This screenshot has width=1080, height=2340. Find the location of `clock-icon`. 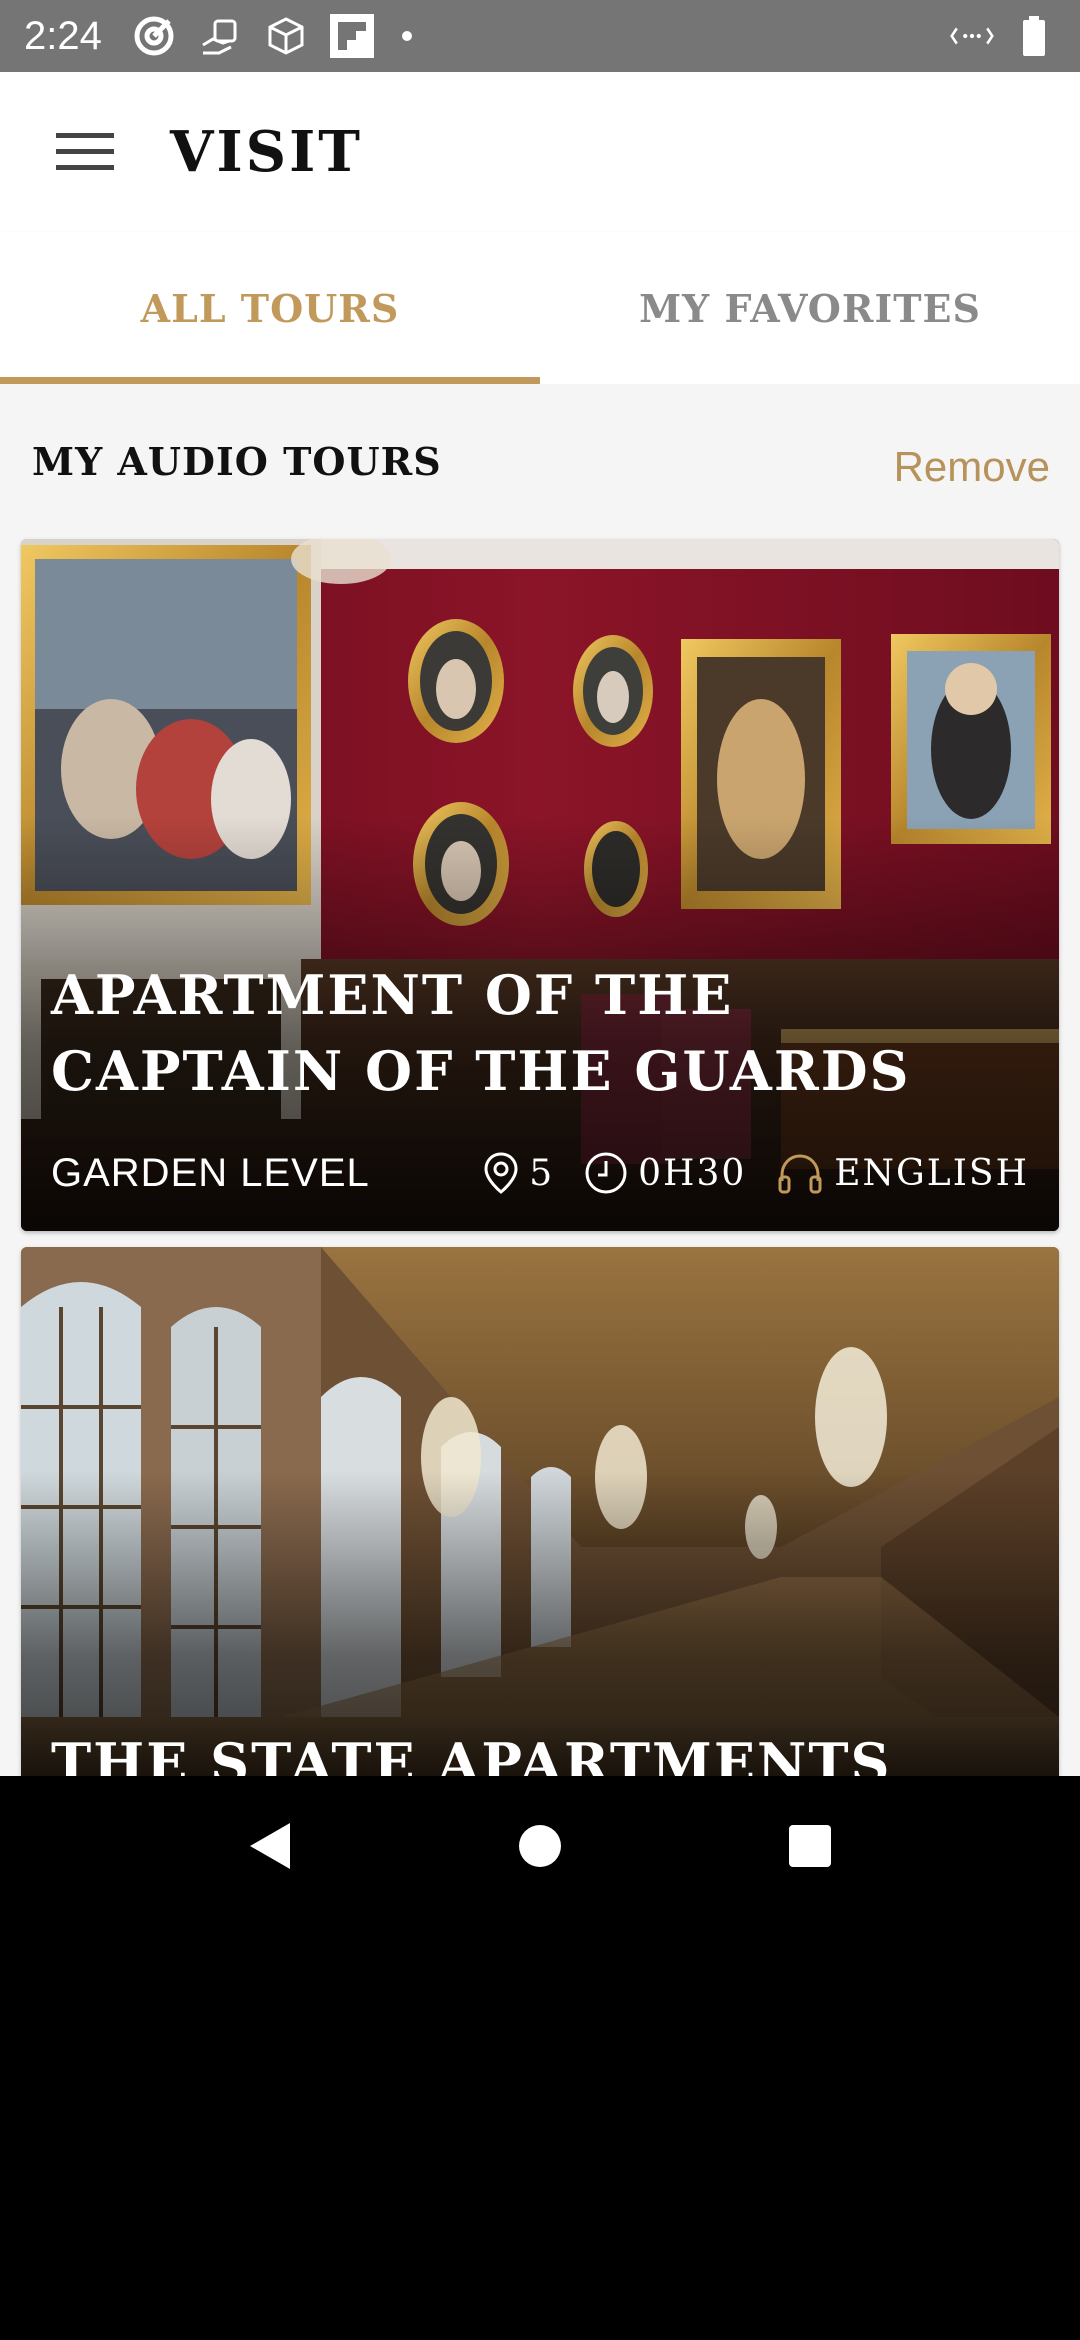

clock-icon is located at coordinates (606, 1173).